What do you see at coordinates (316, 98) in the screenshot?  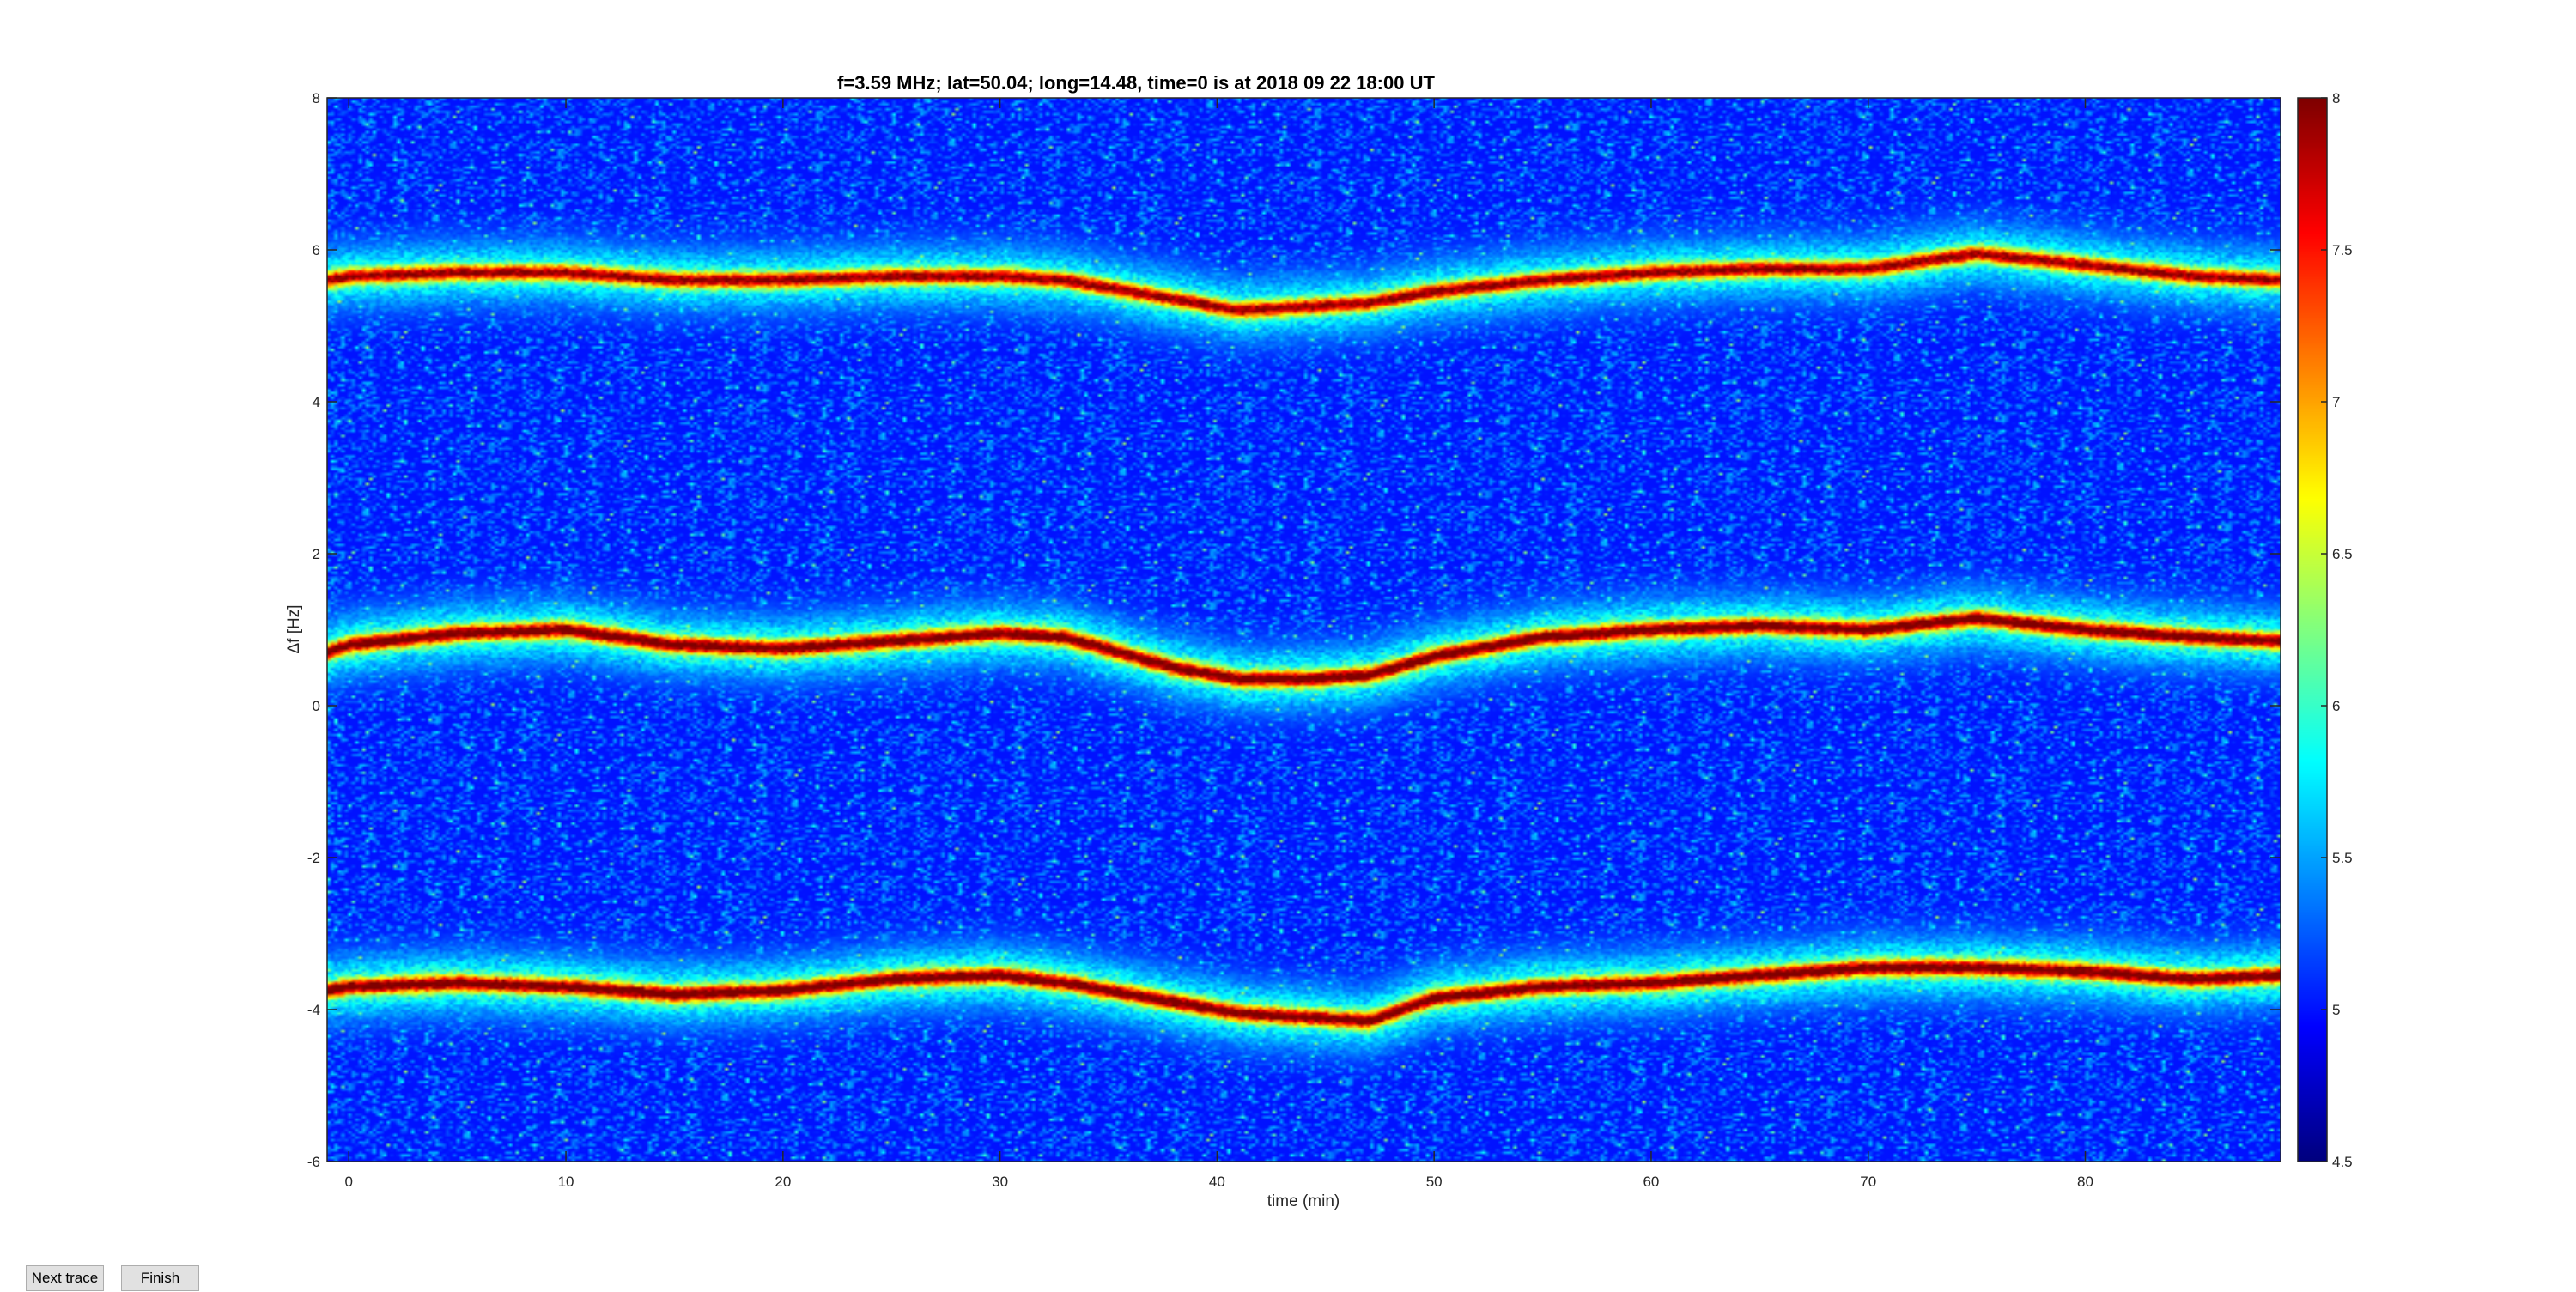 I see `y-tick-label: 8` at bounding box center [316, 98].